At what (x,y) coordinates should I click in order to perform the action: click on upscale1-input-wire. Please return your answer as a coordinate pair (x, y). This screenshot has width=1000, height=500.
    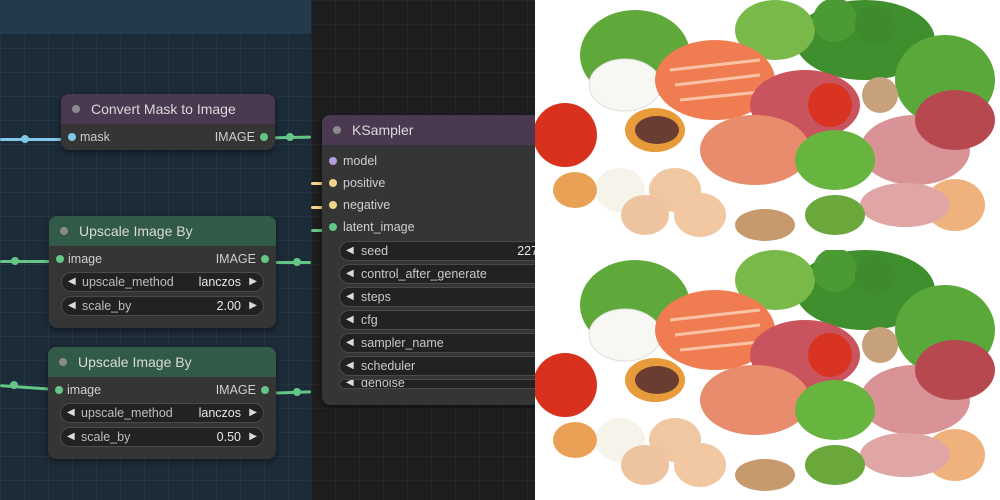
    Looking at the image, I should click on (27, 261).